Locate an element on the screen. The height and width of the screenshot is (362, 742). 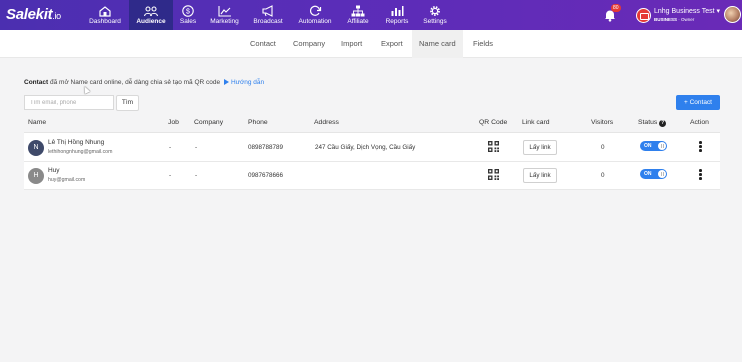
business-icon is located at coordinates (643, 15).